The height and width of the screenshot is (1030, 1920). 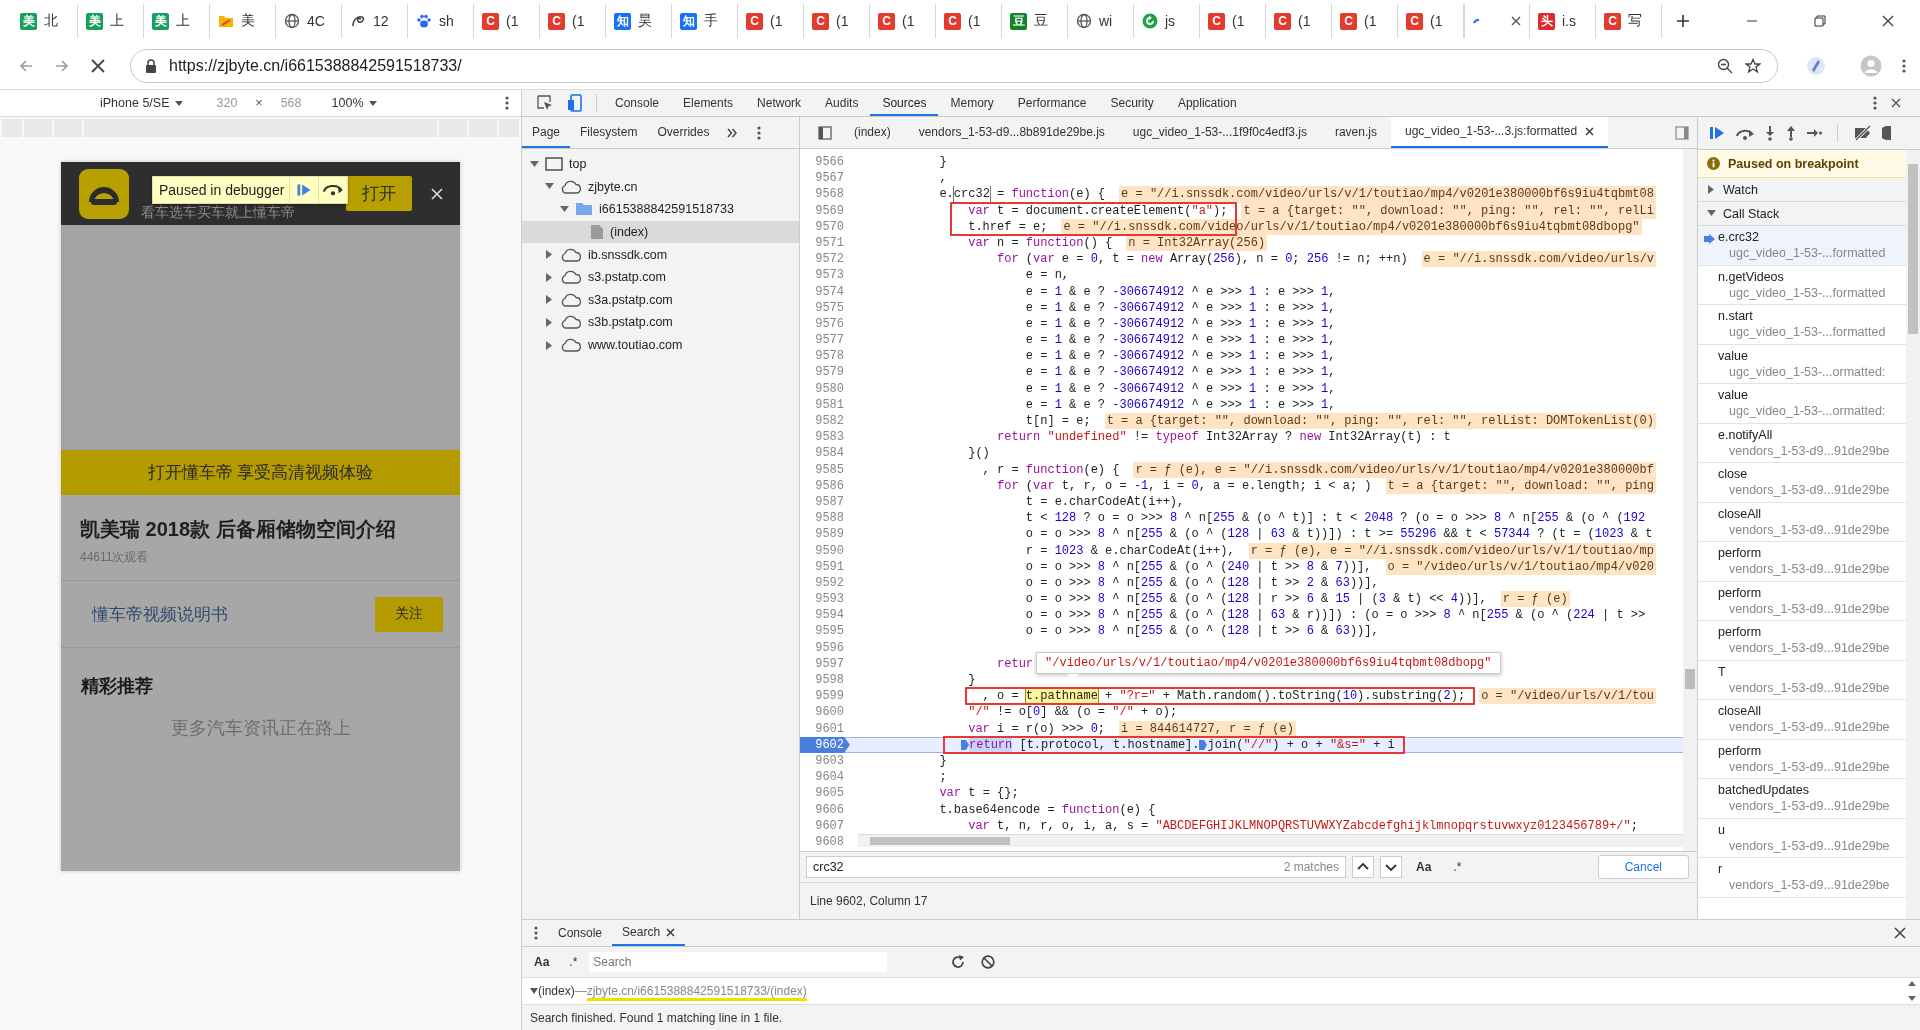 I want to click on navigator-tab: Filesystem, so click(x=609, y=132).